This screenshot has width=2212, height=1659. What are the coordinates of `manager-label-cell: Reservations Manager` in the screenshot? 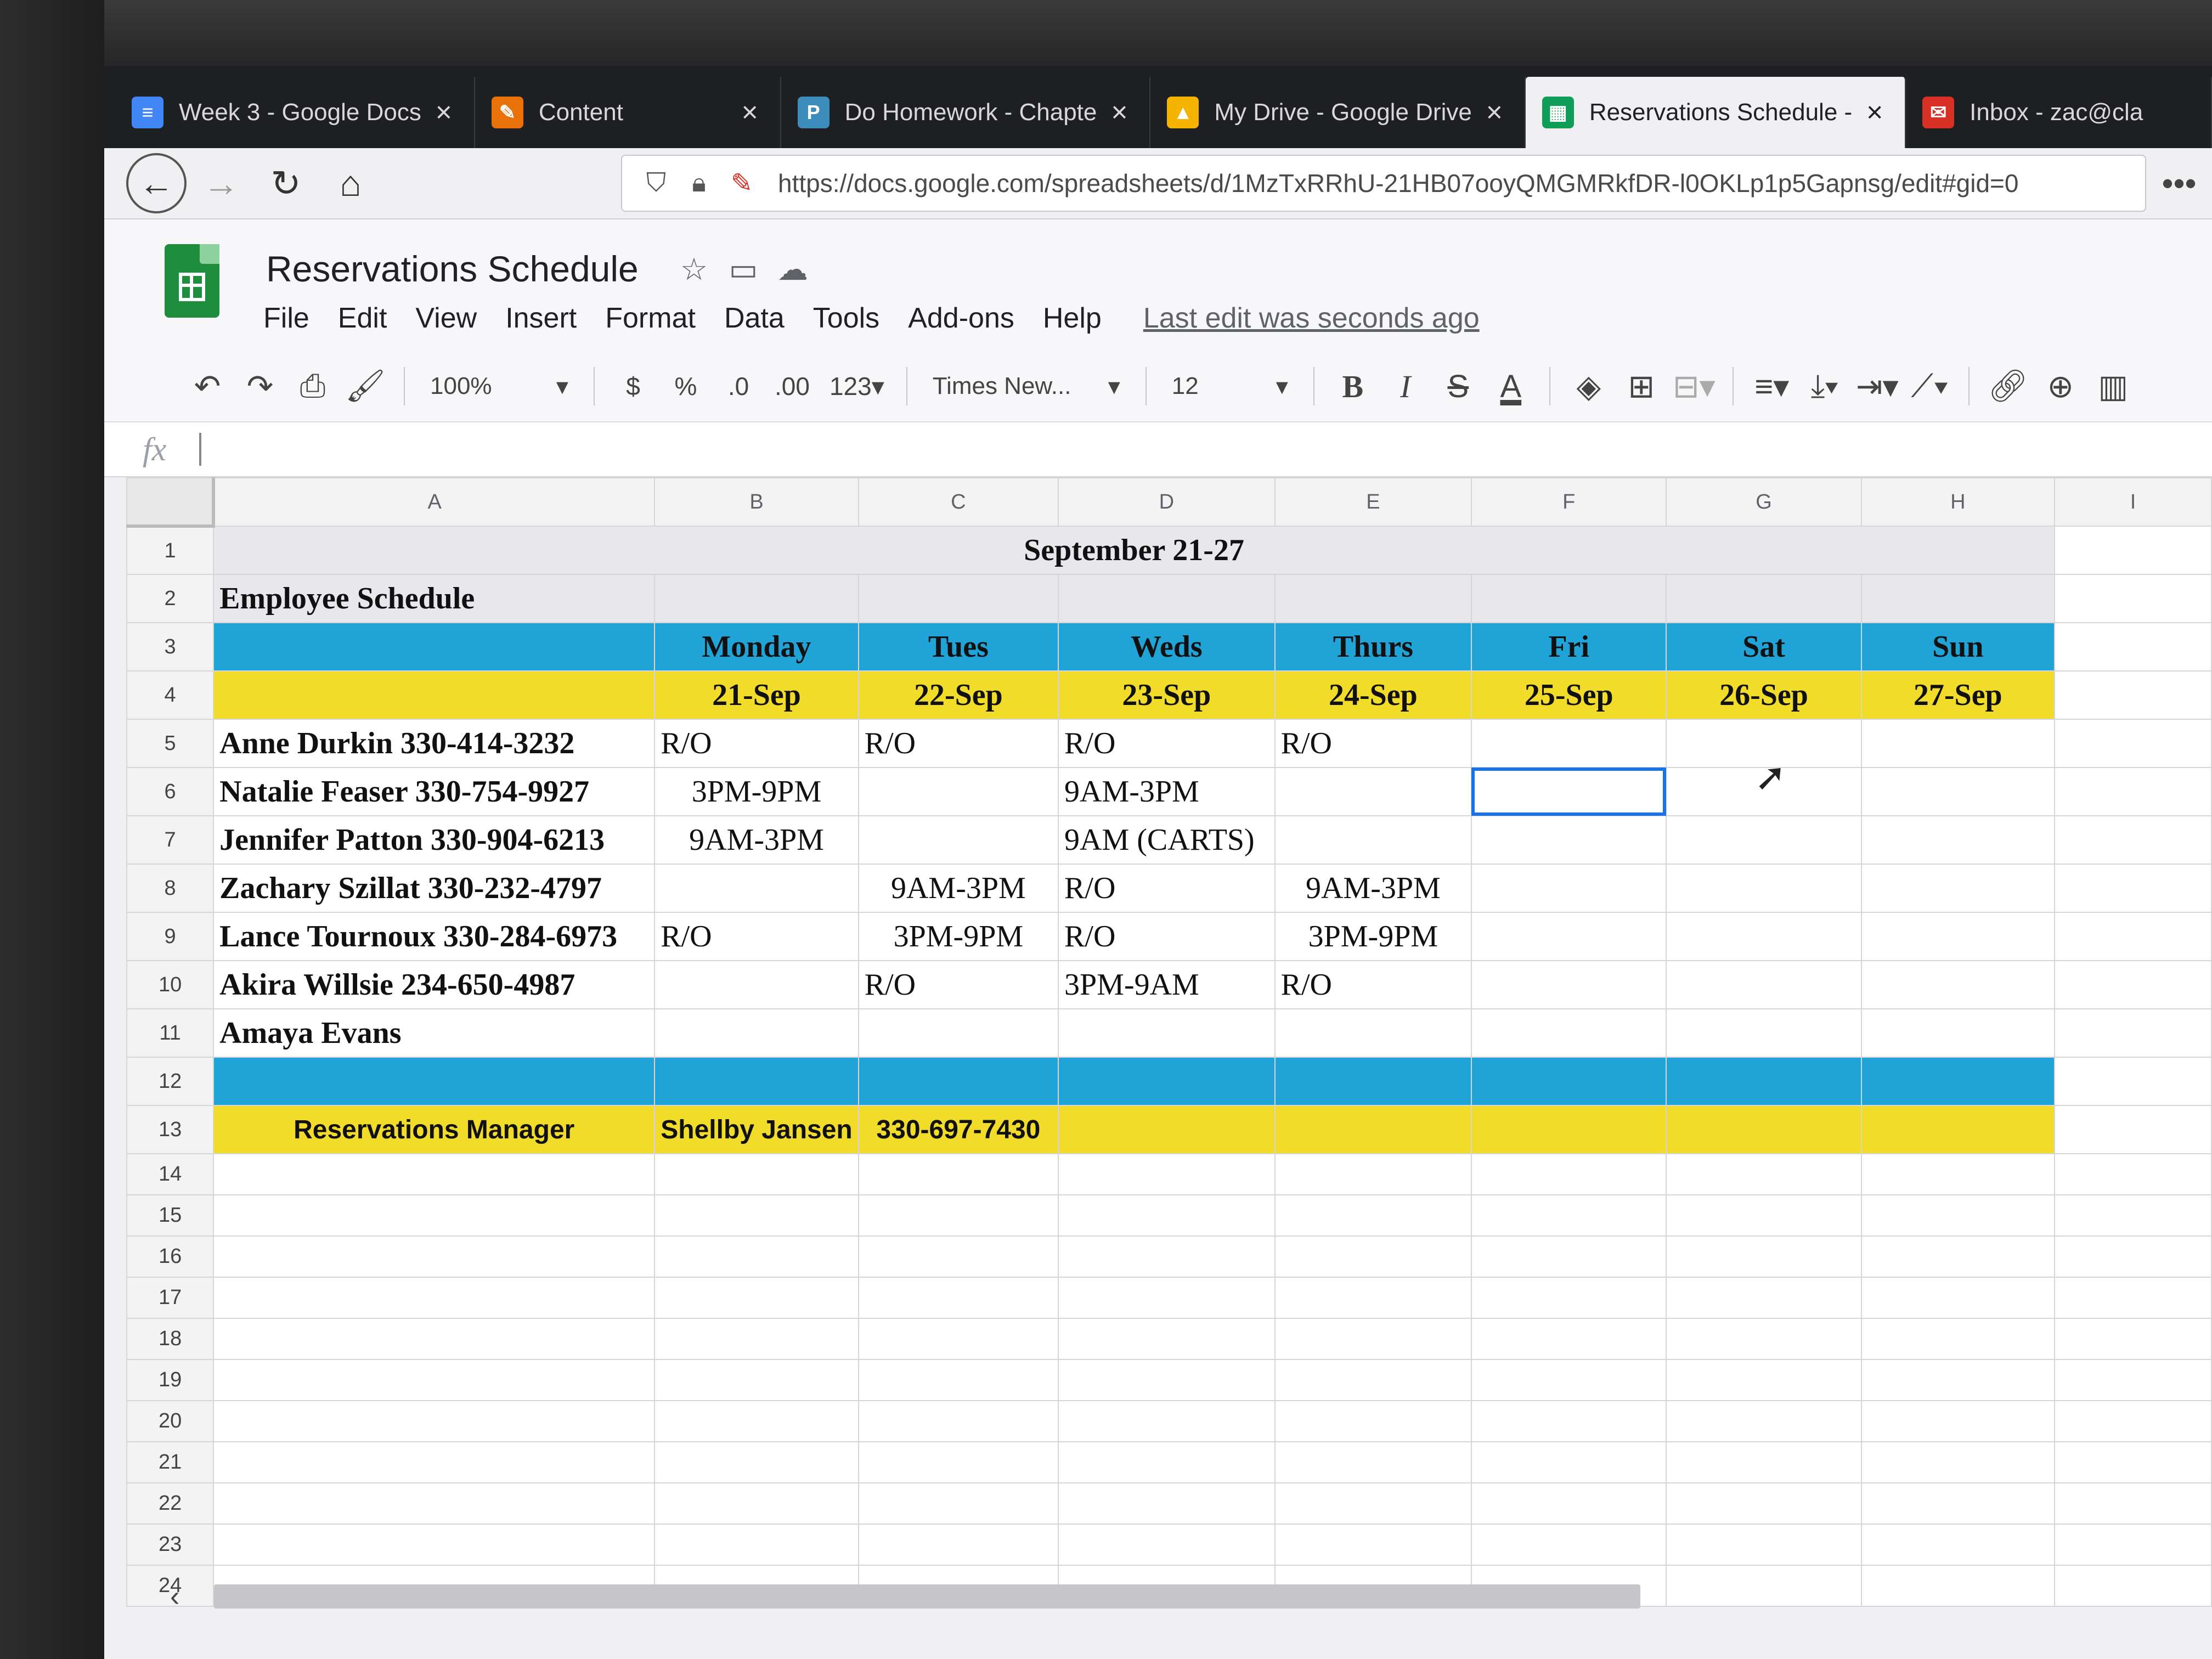 It's located at (435, 1129).